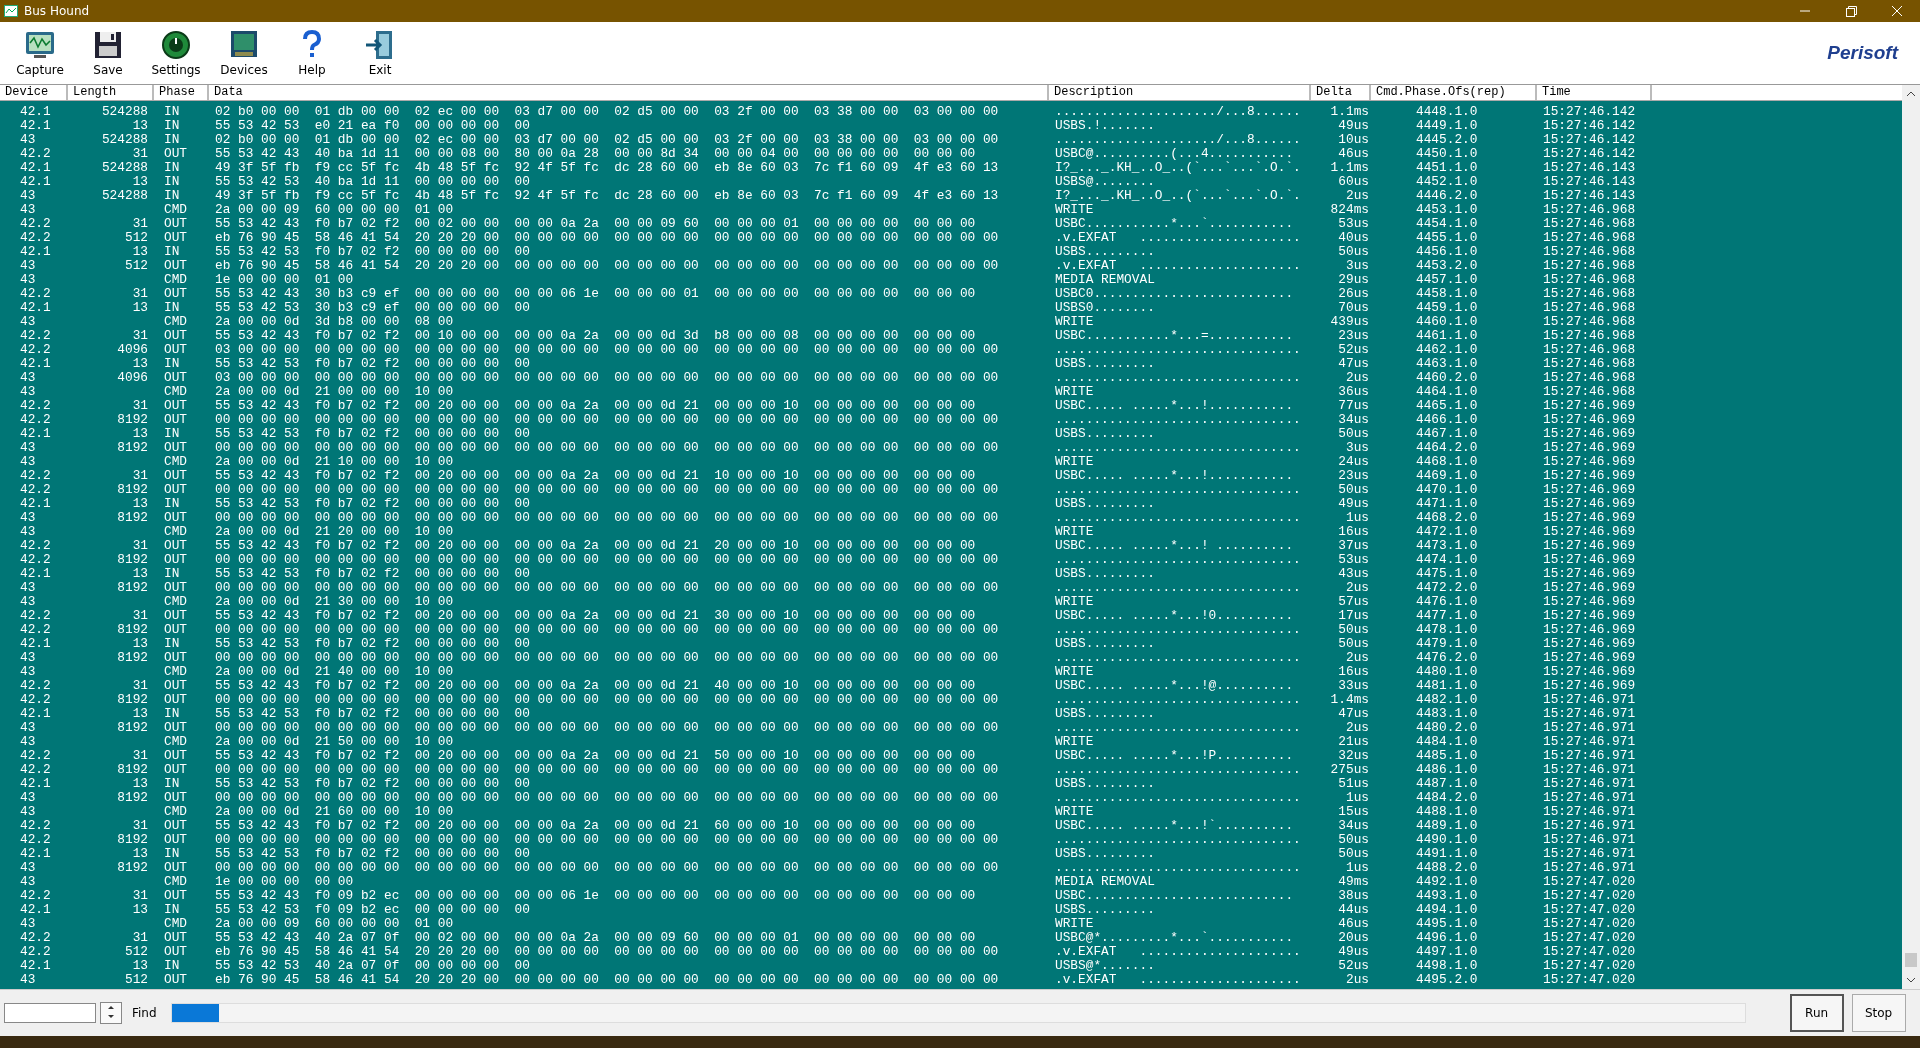 Image resolution: width=1920 pixels, height=1048 pixels. I want to click on table-cell: 15:27:46.142, so click(1589, 111).